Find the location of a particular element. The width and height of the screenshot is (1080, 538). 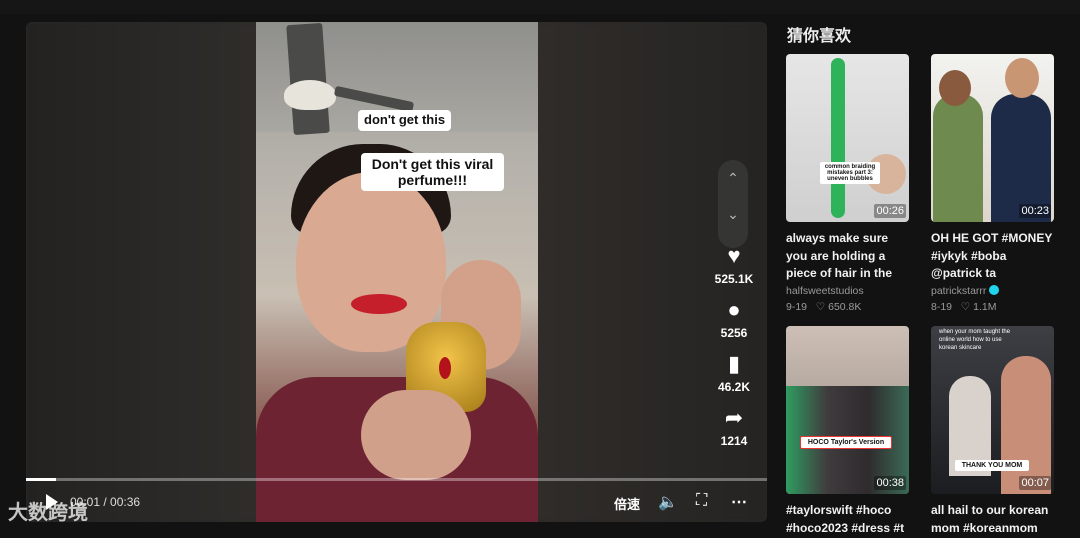

heart-icon: ♥ is located at coordinates (734, 255).